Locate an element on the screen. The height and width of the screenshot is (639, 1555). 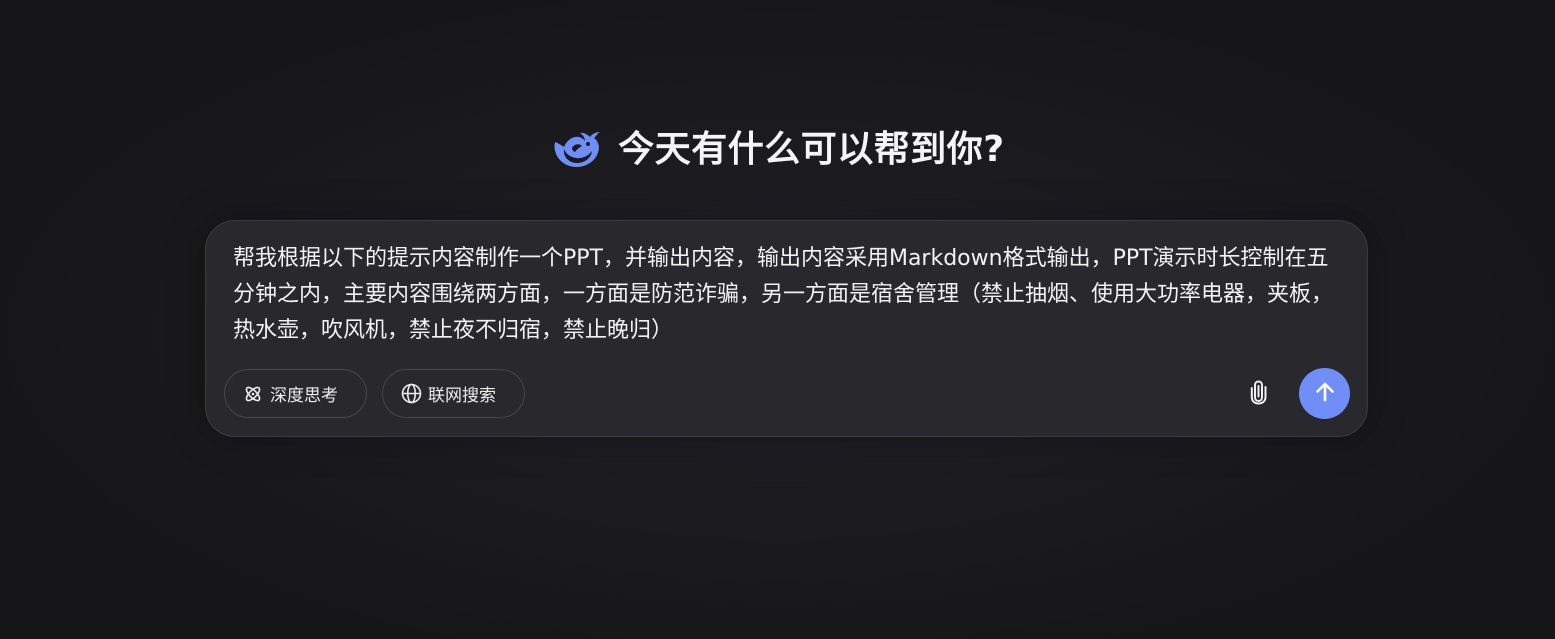
send-button is located at coordinates (1324, 393).